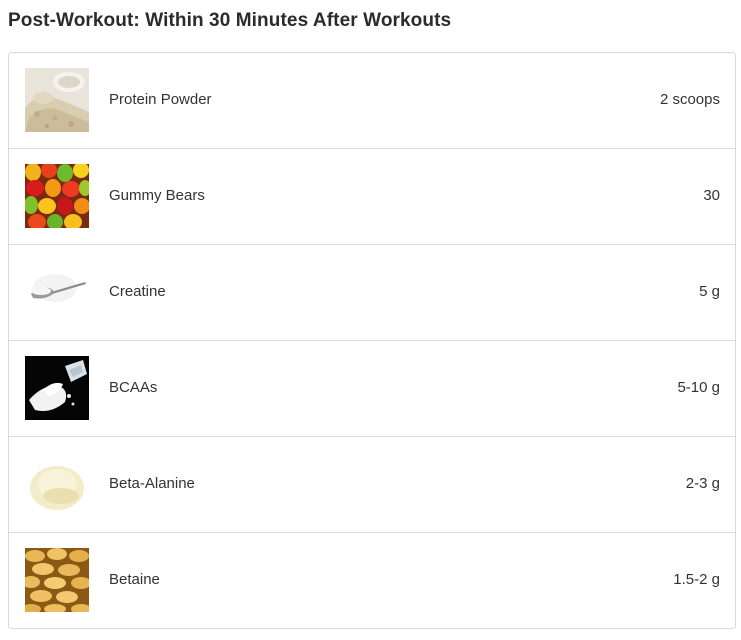  What do you see at coordinates (702, 483) in the screenshot?
I see `item-amount: 2-3 g` at bounding box center [702, 483].